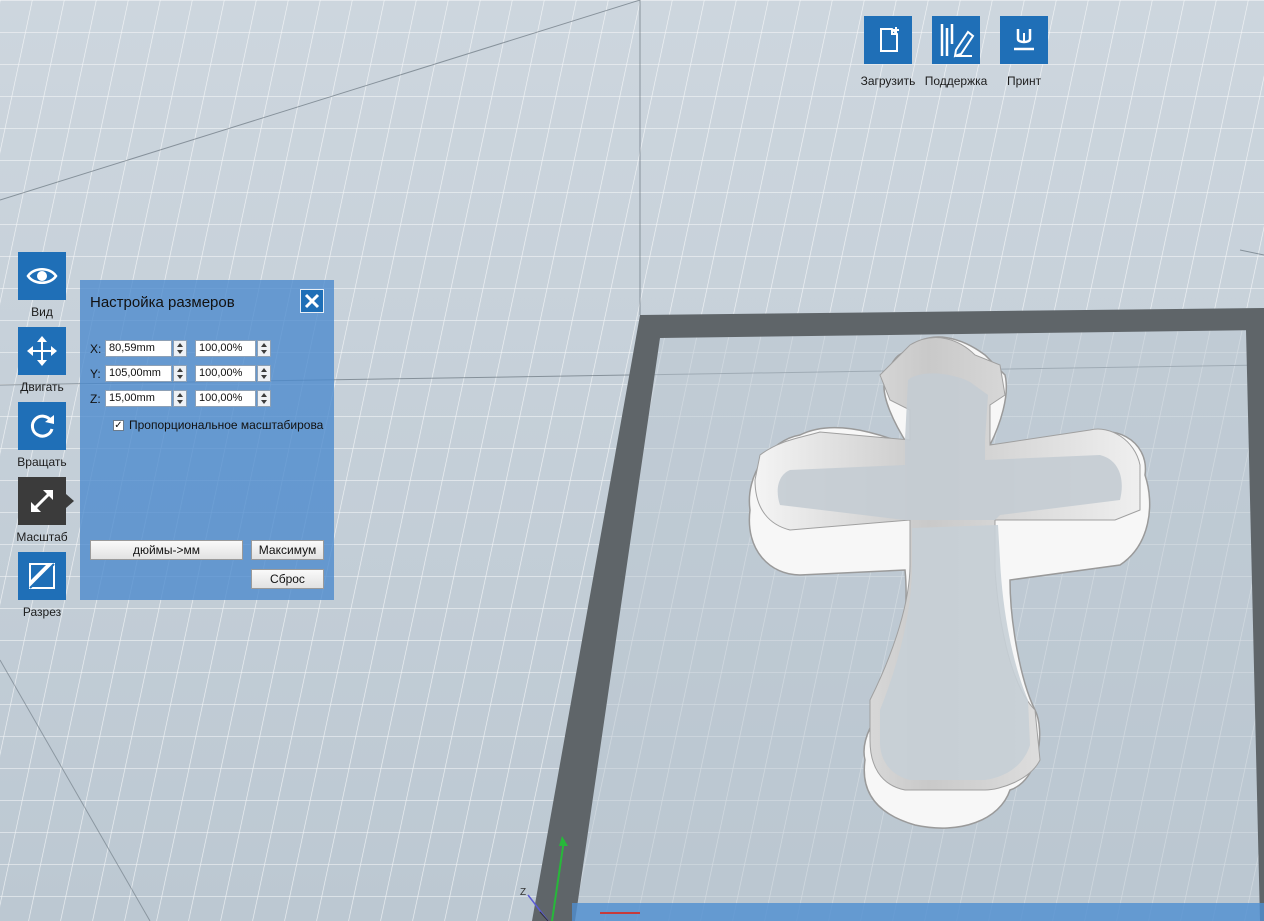 The height and width of the screenshot is (921, 1264). Describe the element at coordinates (138, 373) in the screenshot. I see `y-size-field: 105,00mm` at that location.